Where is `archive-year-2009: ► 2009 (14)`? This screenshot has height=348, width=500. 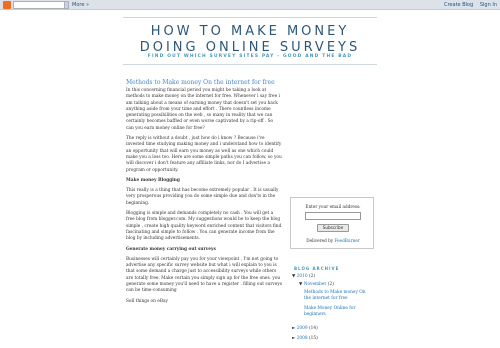 archive-year-2009: ► 2009 (14) is located at coordinates (305, 329).